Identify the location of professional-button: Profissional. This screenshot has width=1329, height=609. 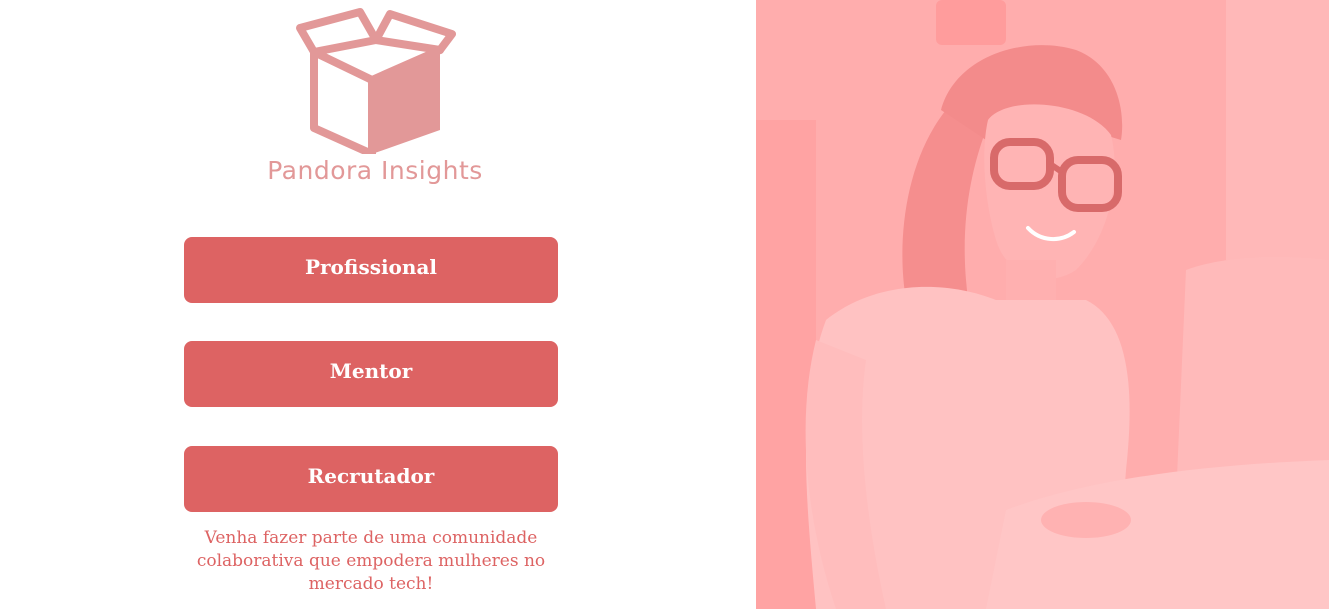
(371, 270).